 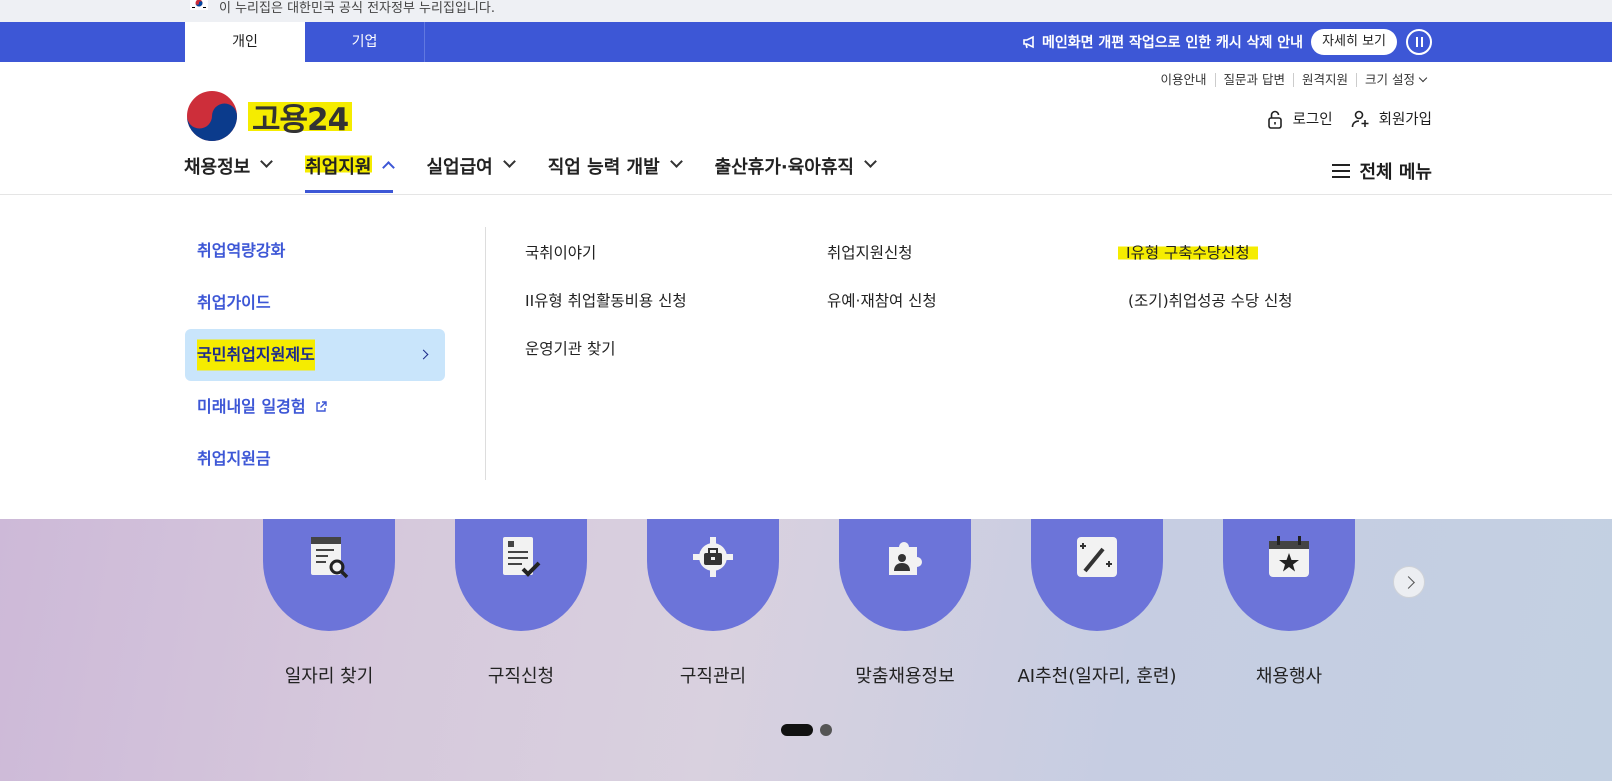 I want to click on nav-item-jobs: 채용정보, so click(x=229, y=173).